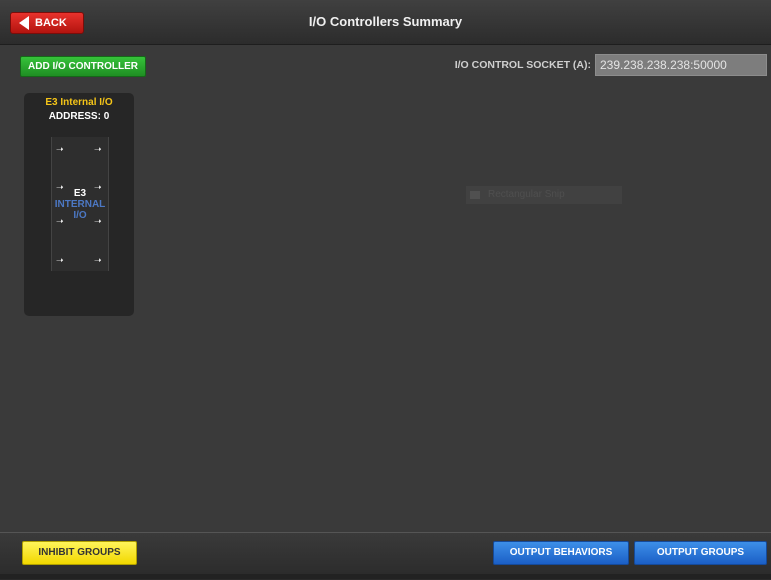 Image resolution: width=771 pixels, height=580 pixels. I want to click on page-title: I/O Controllers Summary, so click(385, 21).